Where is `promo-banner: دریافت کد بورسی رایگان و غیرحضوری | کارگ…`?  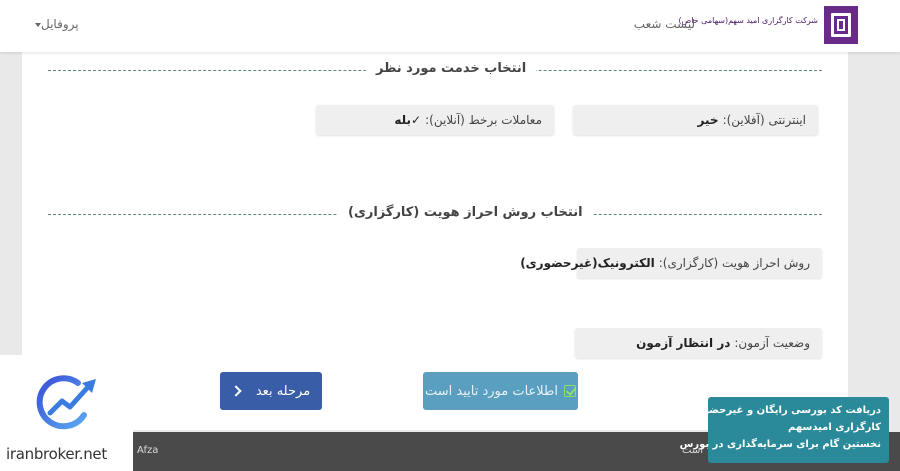 promo-banner: دریافت کد بورسی رایگان و غیرحضوری | کارگ… is located at coordinates (784, 430).